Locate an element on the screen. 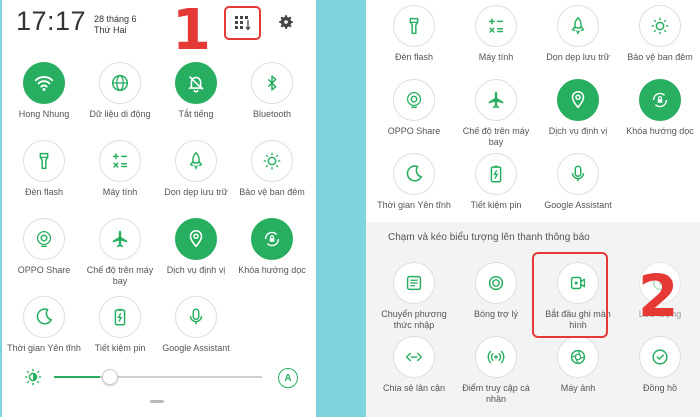 This screenshot has height=417, width=700. tile-chuyen-phuong-thuc-nhap: Chuyển phương thức nhập is located at coordinates (414, 296).